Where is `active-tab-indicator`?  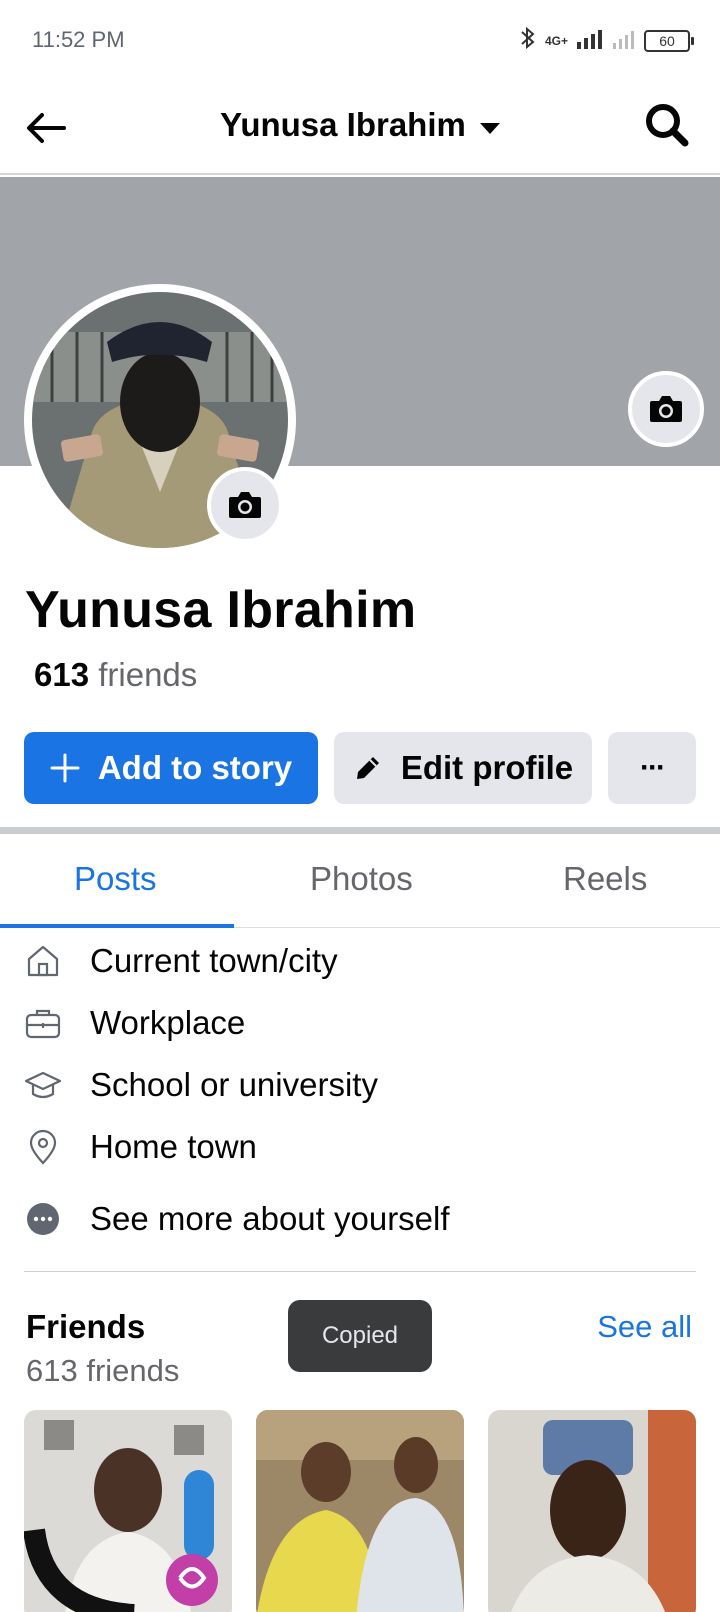
active-tab-indicator is located at coordinates (117, 926).